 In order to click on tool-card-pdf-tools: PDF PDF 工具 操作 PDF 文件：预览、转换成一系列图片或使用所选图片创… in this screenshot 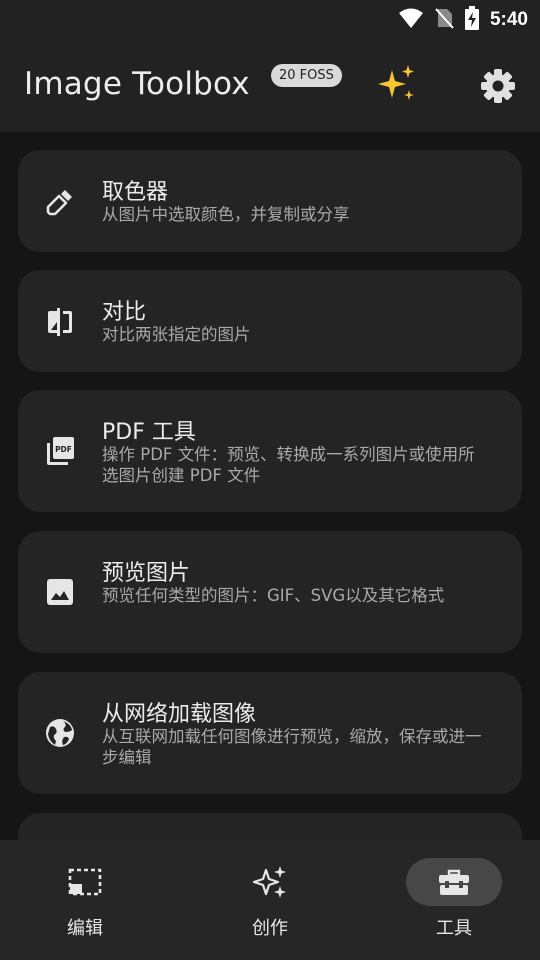, I will do `click(270, 451)`.